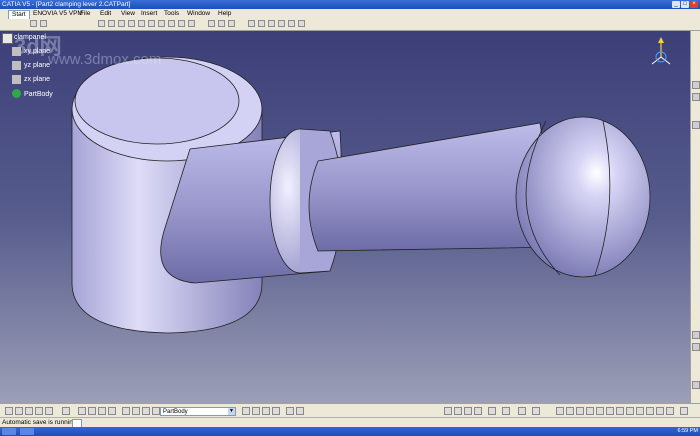 This screenshot has height=436, width=700. I want to click on hide-show-icon, so click(266, 411).